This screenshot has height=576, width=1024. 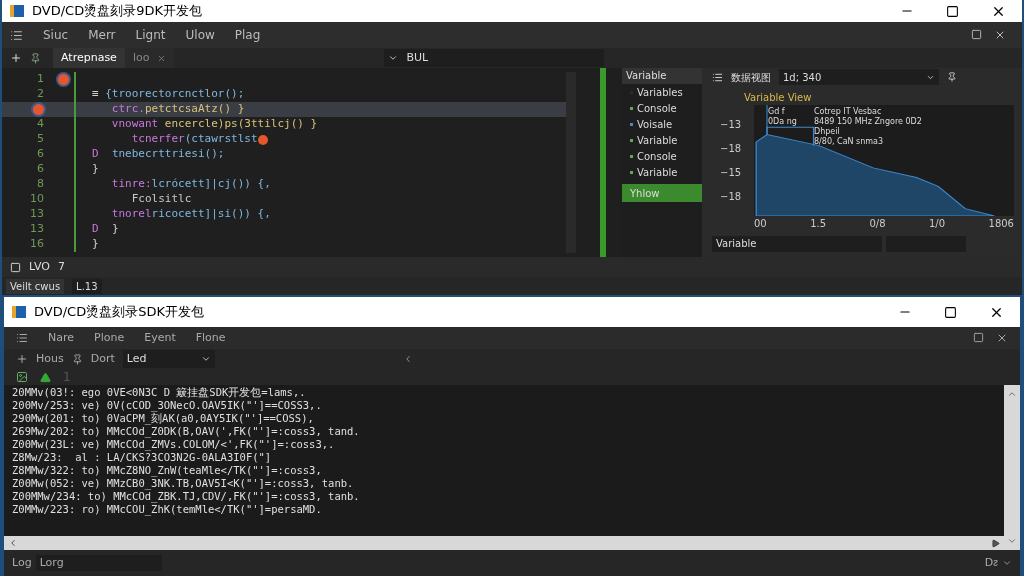 What do you see at coordinates (40, 79) in the screenshot?
I see `line-number: 1` at bounding box center [40, 79].